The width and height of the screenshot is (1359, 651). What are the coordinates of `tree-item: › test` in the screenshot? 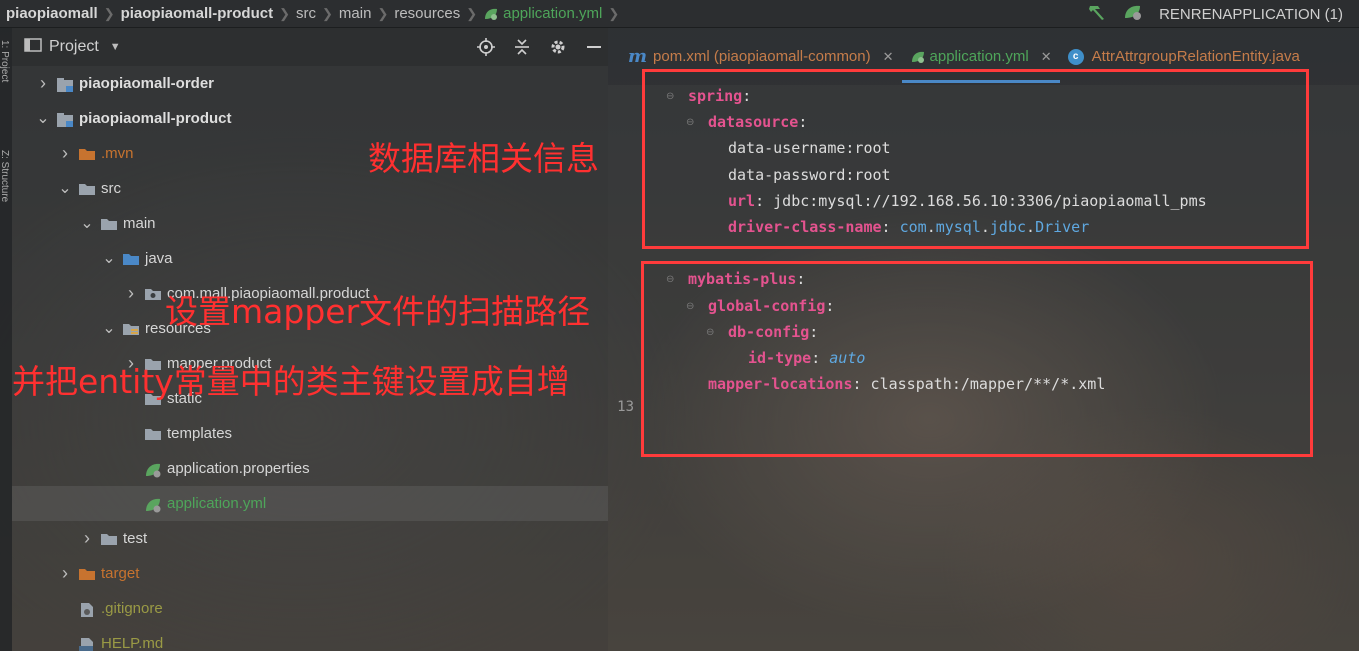 It's located at (310, 538).